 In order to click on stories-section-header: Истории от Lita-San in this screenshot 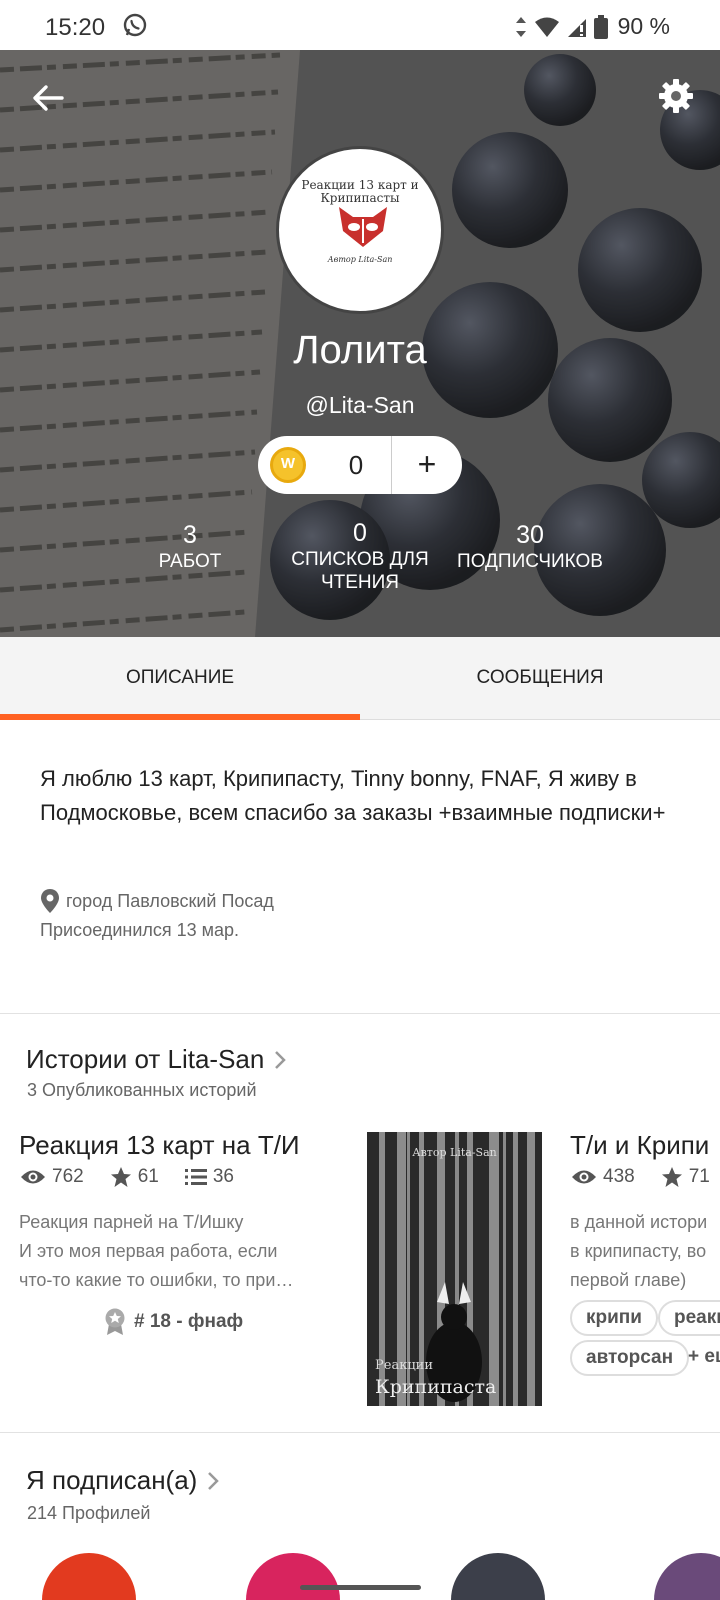, I will do `click(156, 1059)`.